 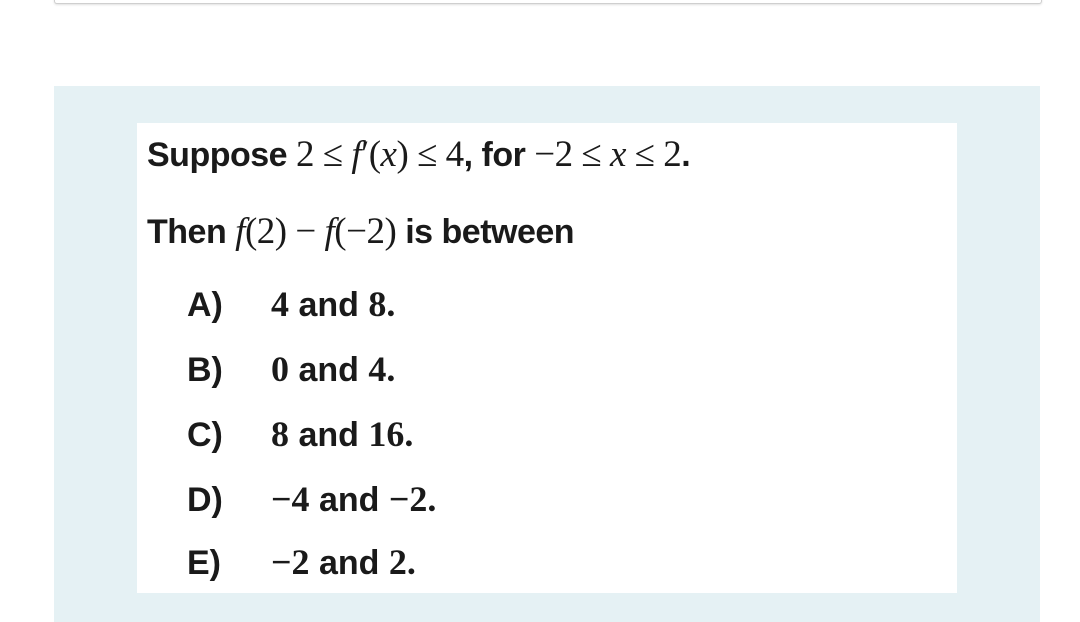 I want to click on option-letter: C), so click(x=205, y=435).